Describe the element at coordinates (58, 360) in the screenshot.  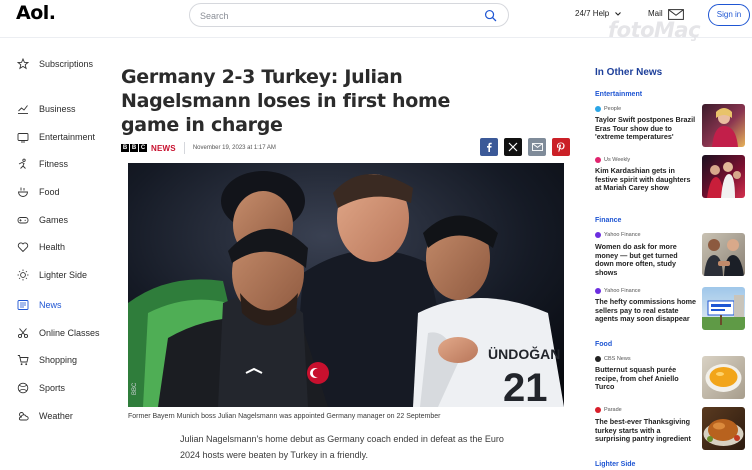
I see `sidebar-item-label: Shopping` at that location.